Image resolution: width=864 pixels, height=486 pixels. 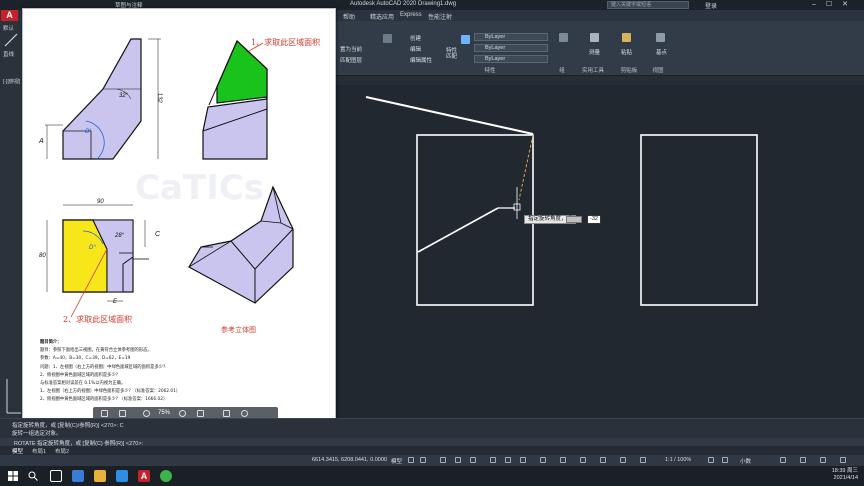 What do you see at coordinates (823, 460) in the screenshot?
I see `clean-screen-icon` at bounding box center [823, 460].